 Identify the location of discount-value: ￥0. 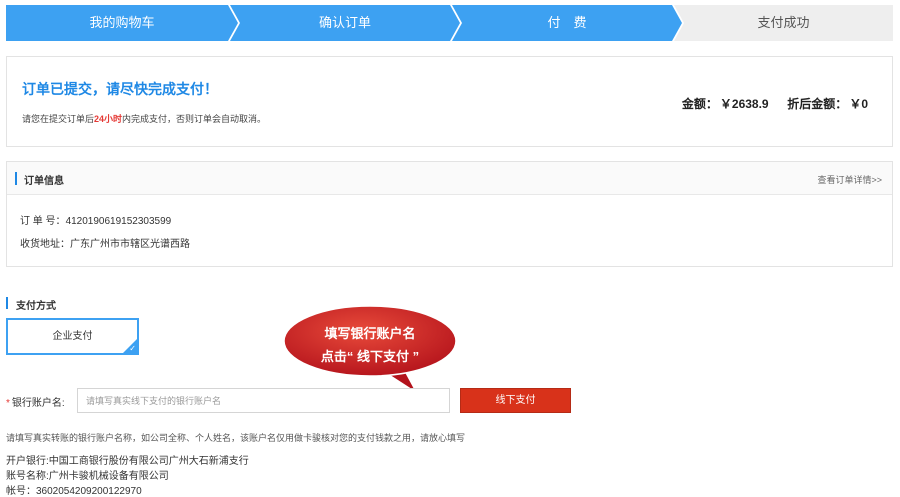
(858, 104).